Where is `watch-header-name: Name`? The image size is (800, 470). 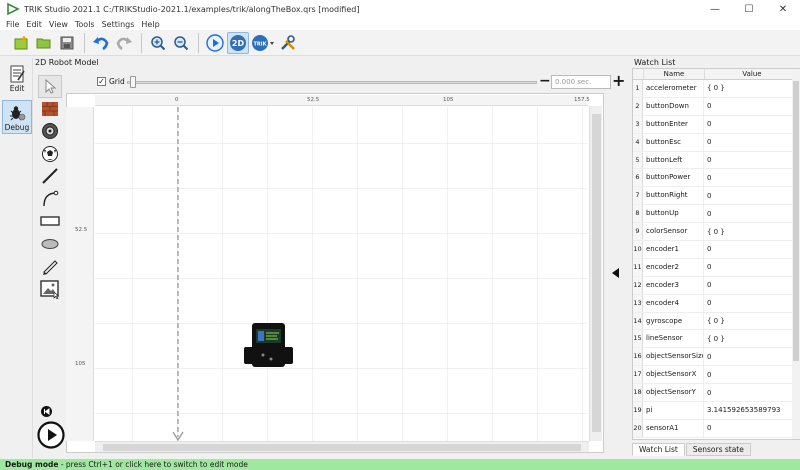 watch-header-name: Name is located at coordinates (673, 74).